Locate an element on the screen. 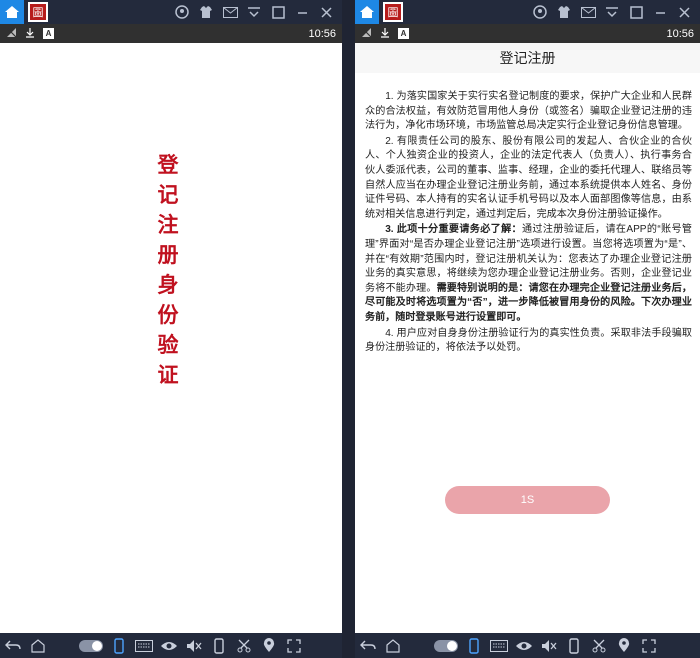 The width and height of the screenshot is (700, 658). notice-p3-lead: 3. 此项十分重要请务必了解： is located at coordinates (453, 230).